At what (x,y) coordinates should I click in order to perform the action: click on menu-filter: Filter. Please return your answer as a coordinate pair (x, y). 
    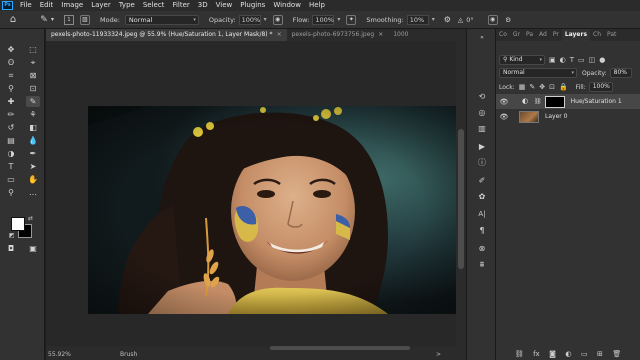
    Looking at the image, I should click on (180, 5).